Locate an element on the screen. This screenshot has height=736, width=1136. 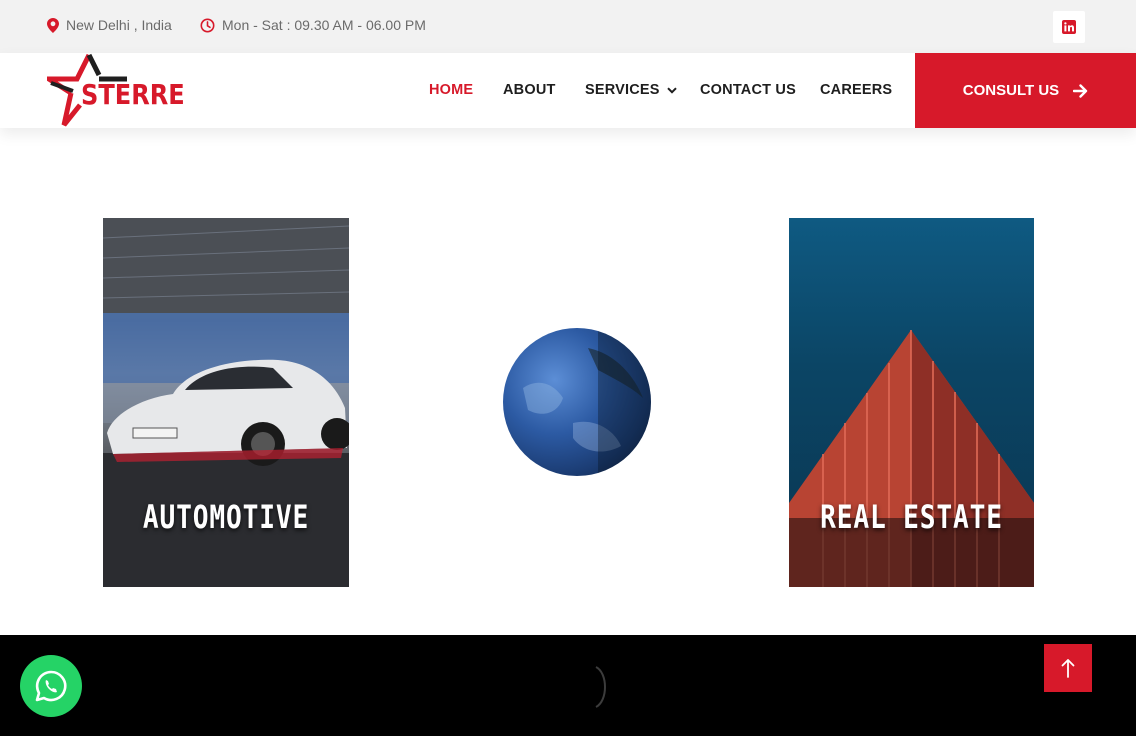
dark-space-section is located at coordinates (568, 685).